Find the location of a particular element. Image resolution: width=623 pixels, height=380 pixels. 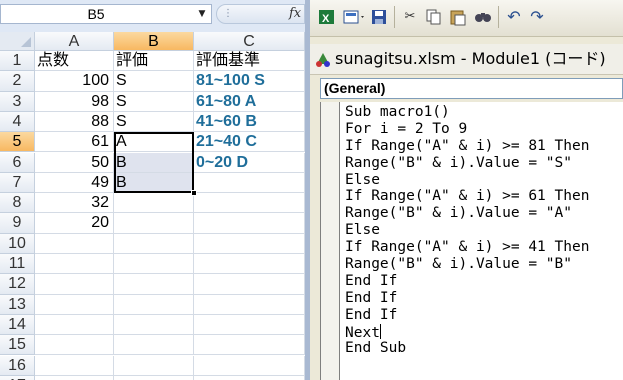

cell-b14 is located at coordinates (154, 325).